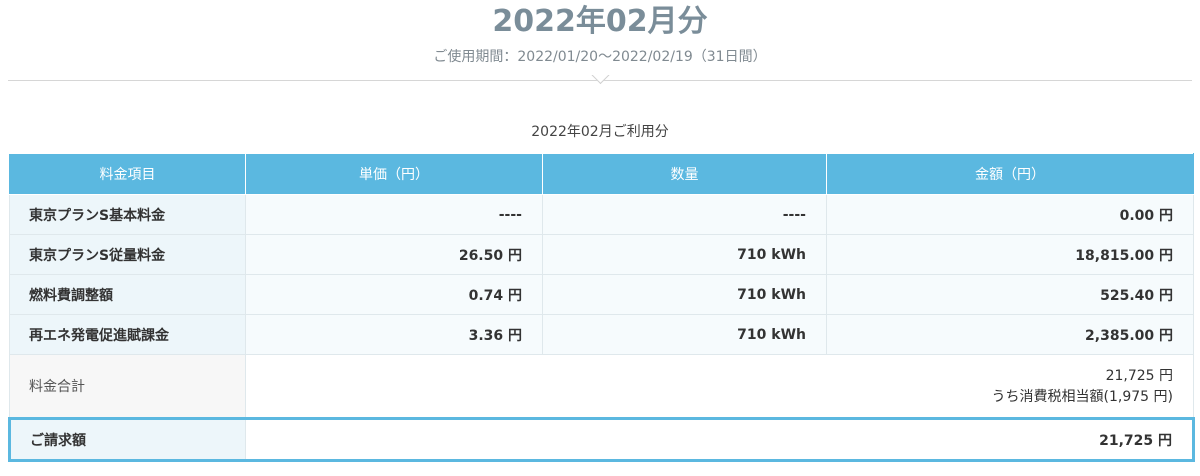 The width and height of the screenshot is (1200, 476). I want to click on billed-amount: 21,725 円, so click(720, 439).